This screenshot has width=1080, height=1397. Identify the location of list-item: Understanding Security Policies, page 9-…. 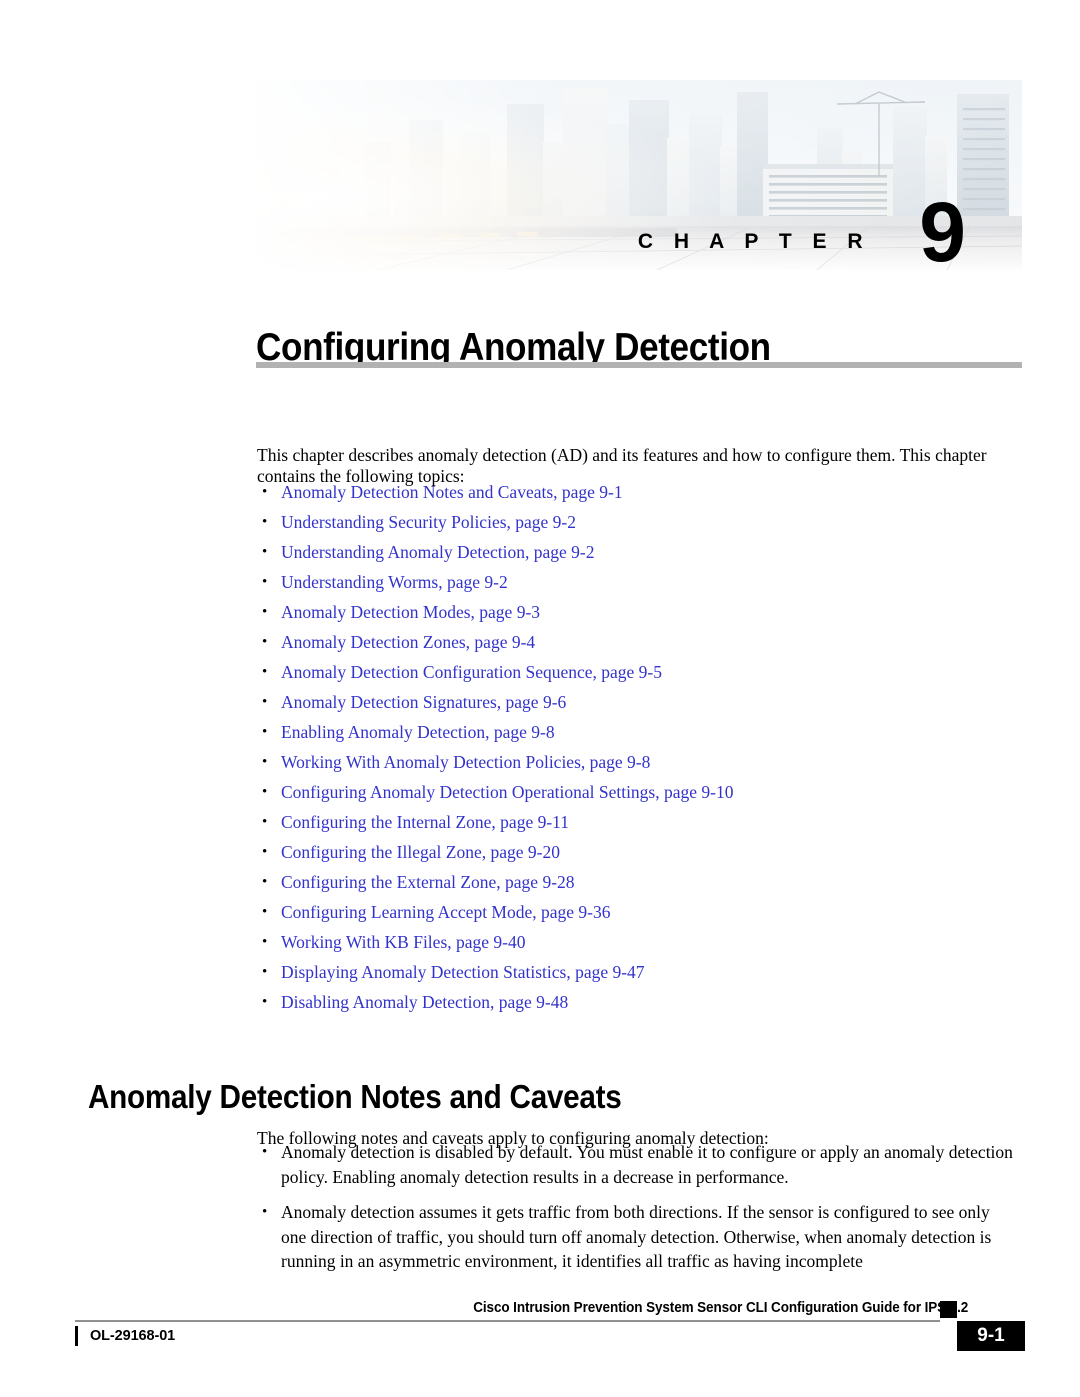
(637, 524).